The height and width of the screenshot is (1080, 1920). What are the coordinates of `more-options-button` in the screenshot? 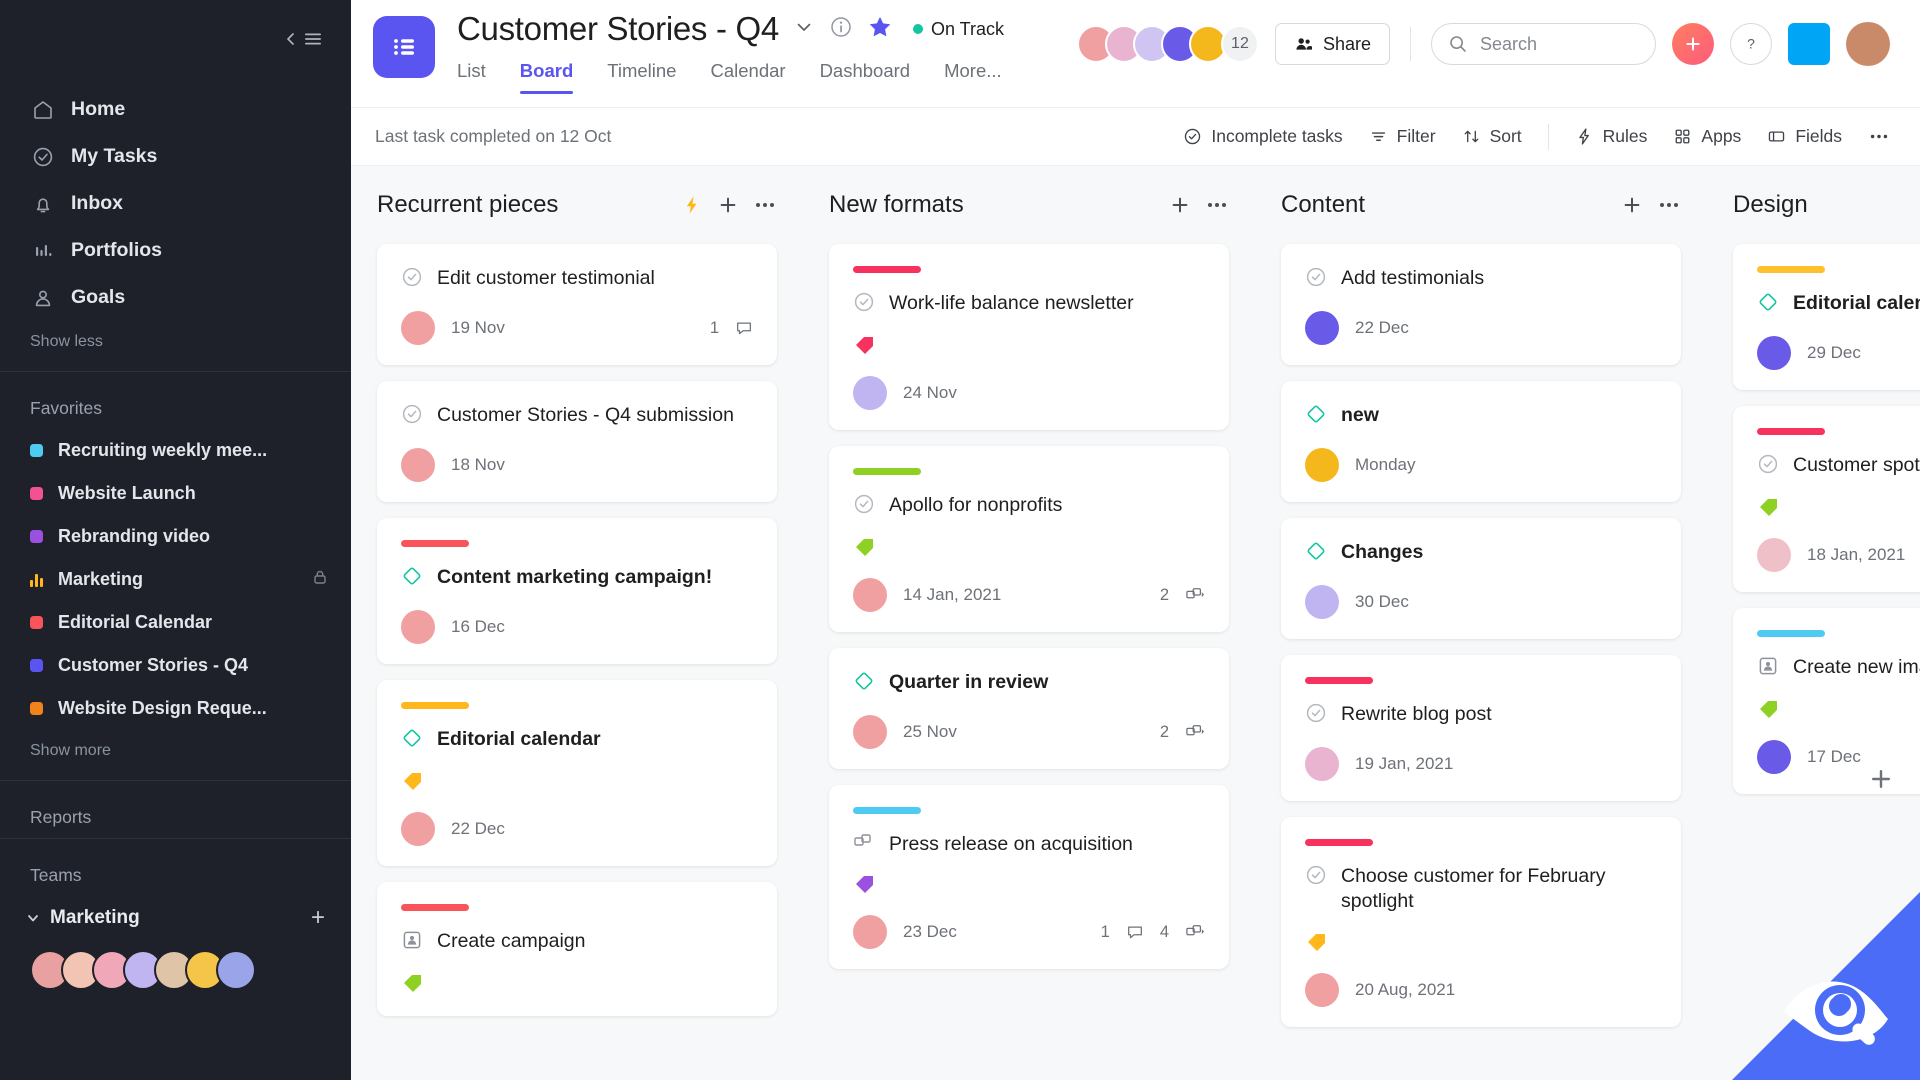 It's located at (1879, 136).